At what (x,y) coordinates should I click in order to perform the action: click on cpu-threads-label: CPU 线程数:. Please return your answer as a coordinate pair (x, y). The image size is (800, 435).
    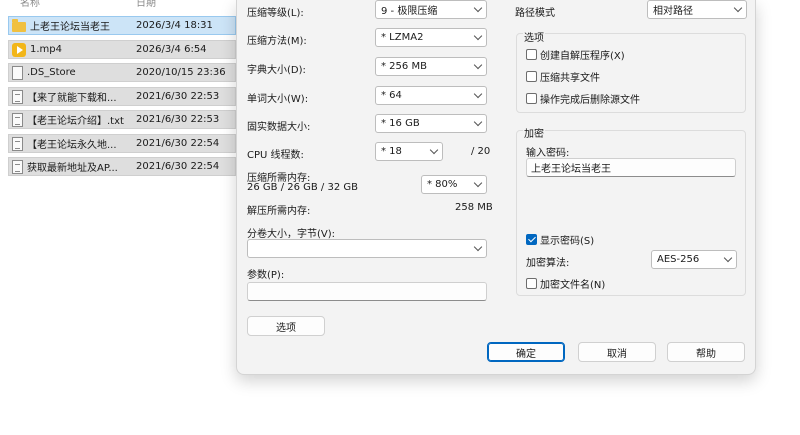
    Looking at the image, I should click on (275, 155).